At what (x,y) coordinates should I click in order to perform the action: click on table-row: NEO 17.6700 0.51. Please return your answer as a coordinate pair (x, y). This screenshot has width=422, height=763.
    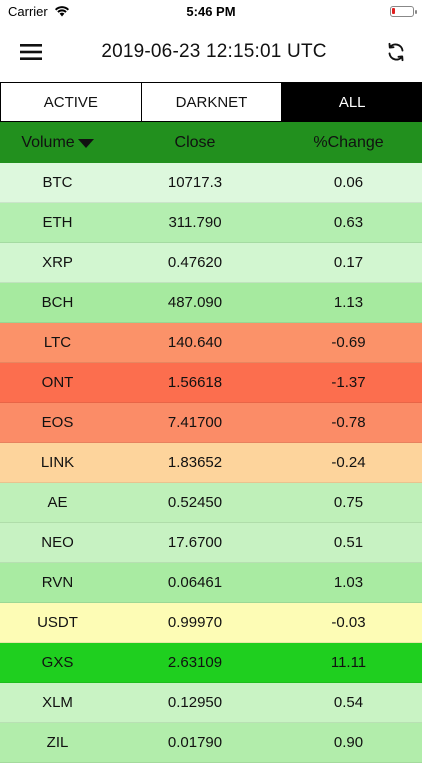
    Looking at the image, I should click on (211, 543).